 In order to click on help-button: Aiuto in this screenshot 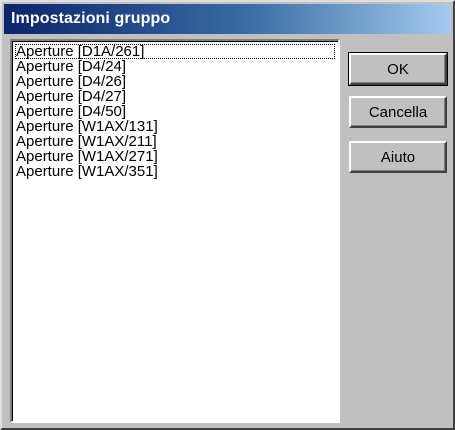, I will do `click(398, 157)`.